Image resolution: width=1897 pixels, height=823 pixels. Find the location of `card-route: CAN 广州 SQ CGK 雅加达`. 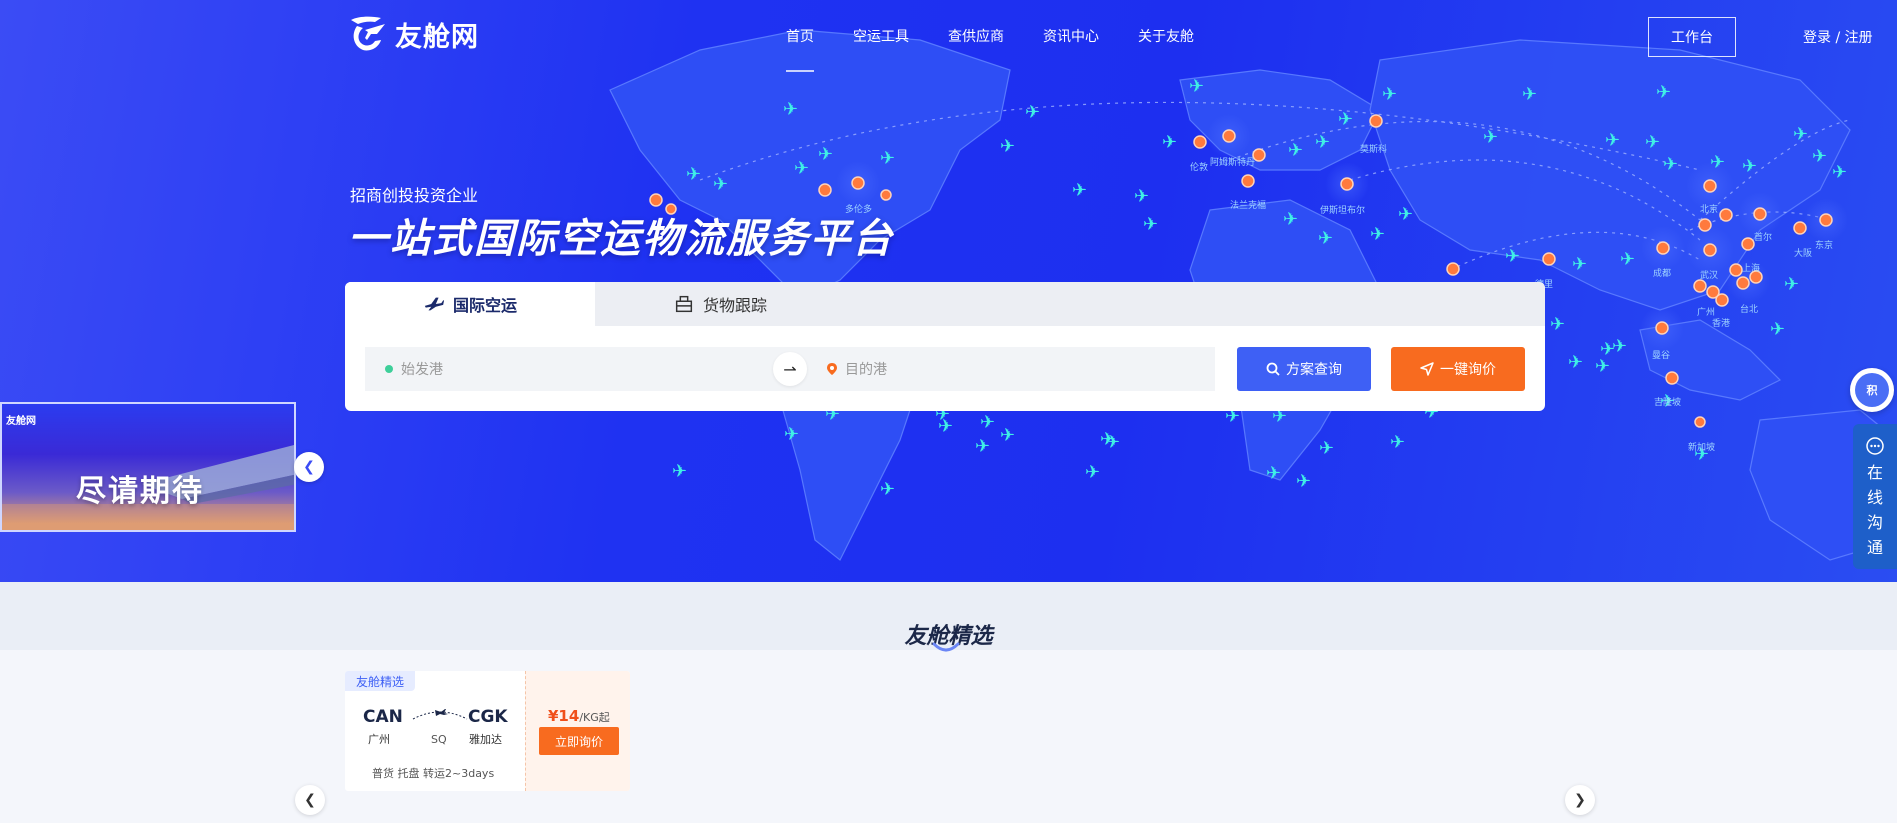

card-route: CAN 广州 SQ CGK 雅加达 is located at coordinates (450, 735).